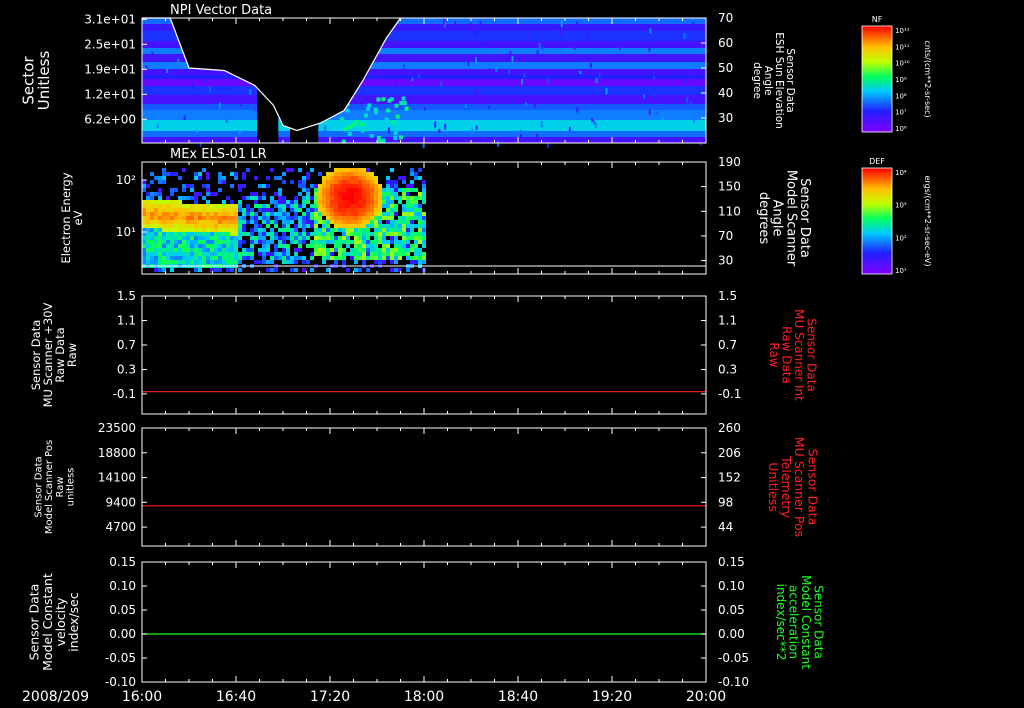 The width and height of the screenshot is (1024, 708). What do you see at coordinates (729, 428) in the screenshot?
I see `y-tick-label-right: 260` at bounding box center [729, 428].